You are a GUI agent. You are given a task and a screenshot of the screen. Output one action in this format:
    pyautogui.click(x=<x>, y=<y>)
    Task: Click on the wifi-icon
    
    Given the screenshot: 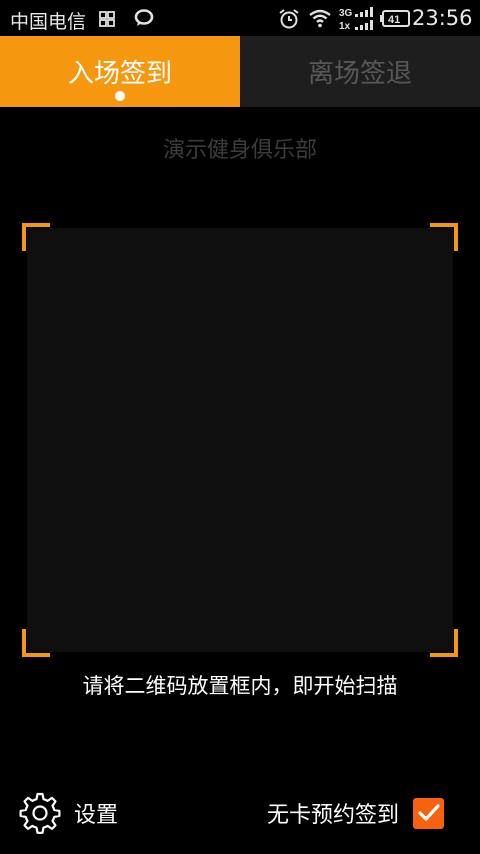 What is the action you would take?
    pyautogui.click(x=320, y=18)
    